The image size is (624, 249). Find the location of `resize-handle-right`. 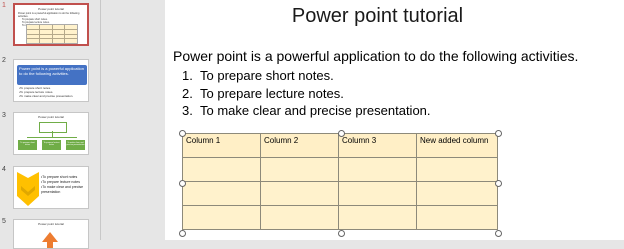

resize-handle-right is located at coordinates (498, 183).